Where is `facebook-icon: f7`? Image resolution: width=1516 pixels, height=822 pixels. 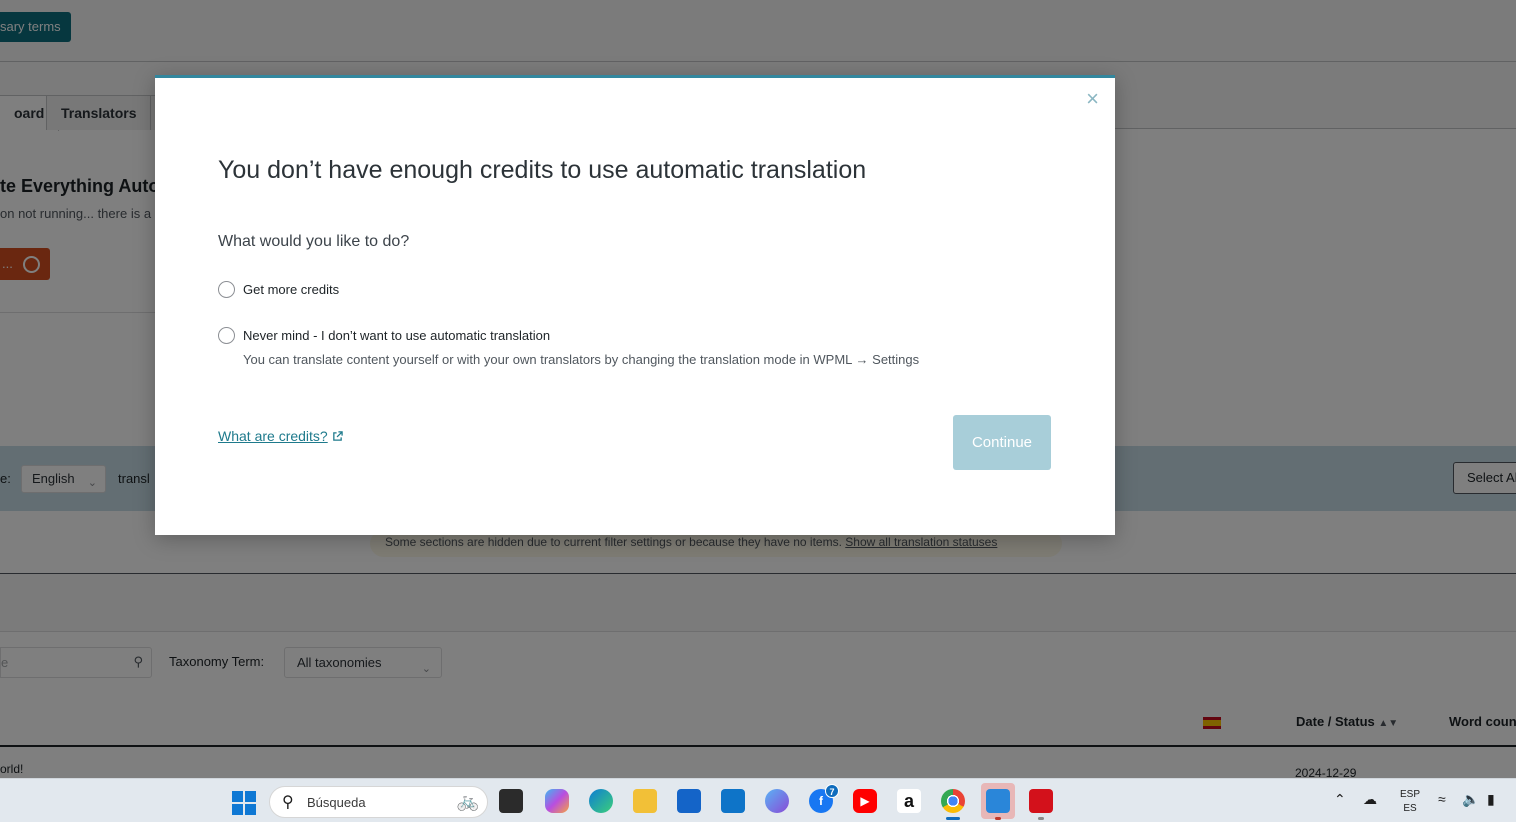 facebook-icon: f7 is located at coordinates (824, 798).